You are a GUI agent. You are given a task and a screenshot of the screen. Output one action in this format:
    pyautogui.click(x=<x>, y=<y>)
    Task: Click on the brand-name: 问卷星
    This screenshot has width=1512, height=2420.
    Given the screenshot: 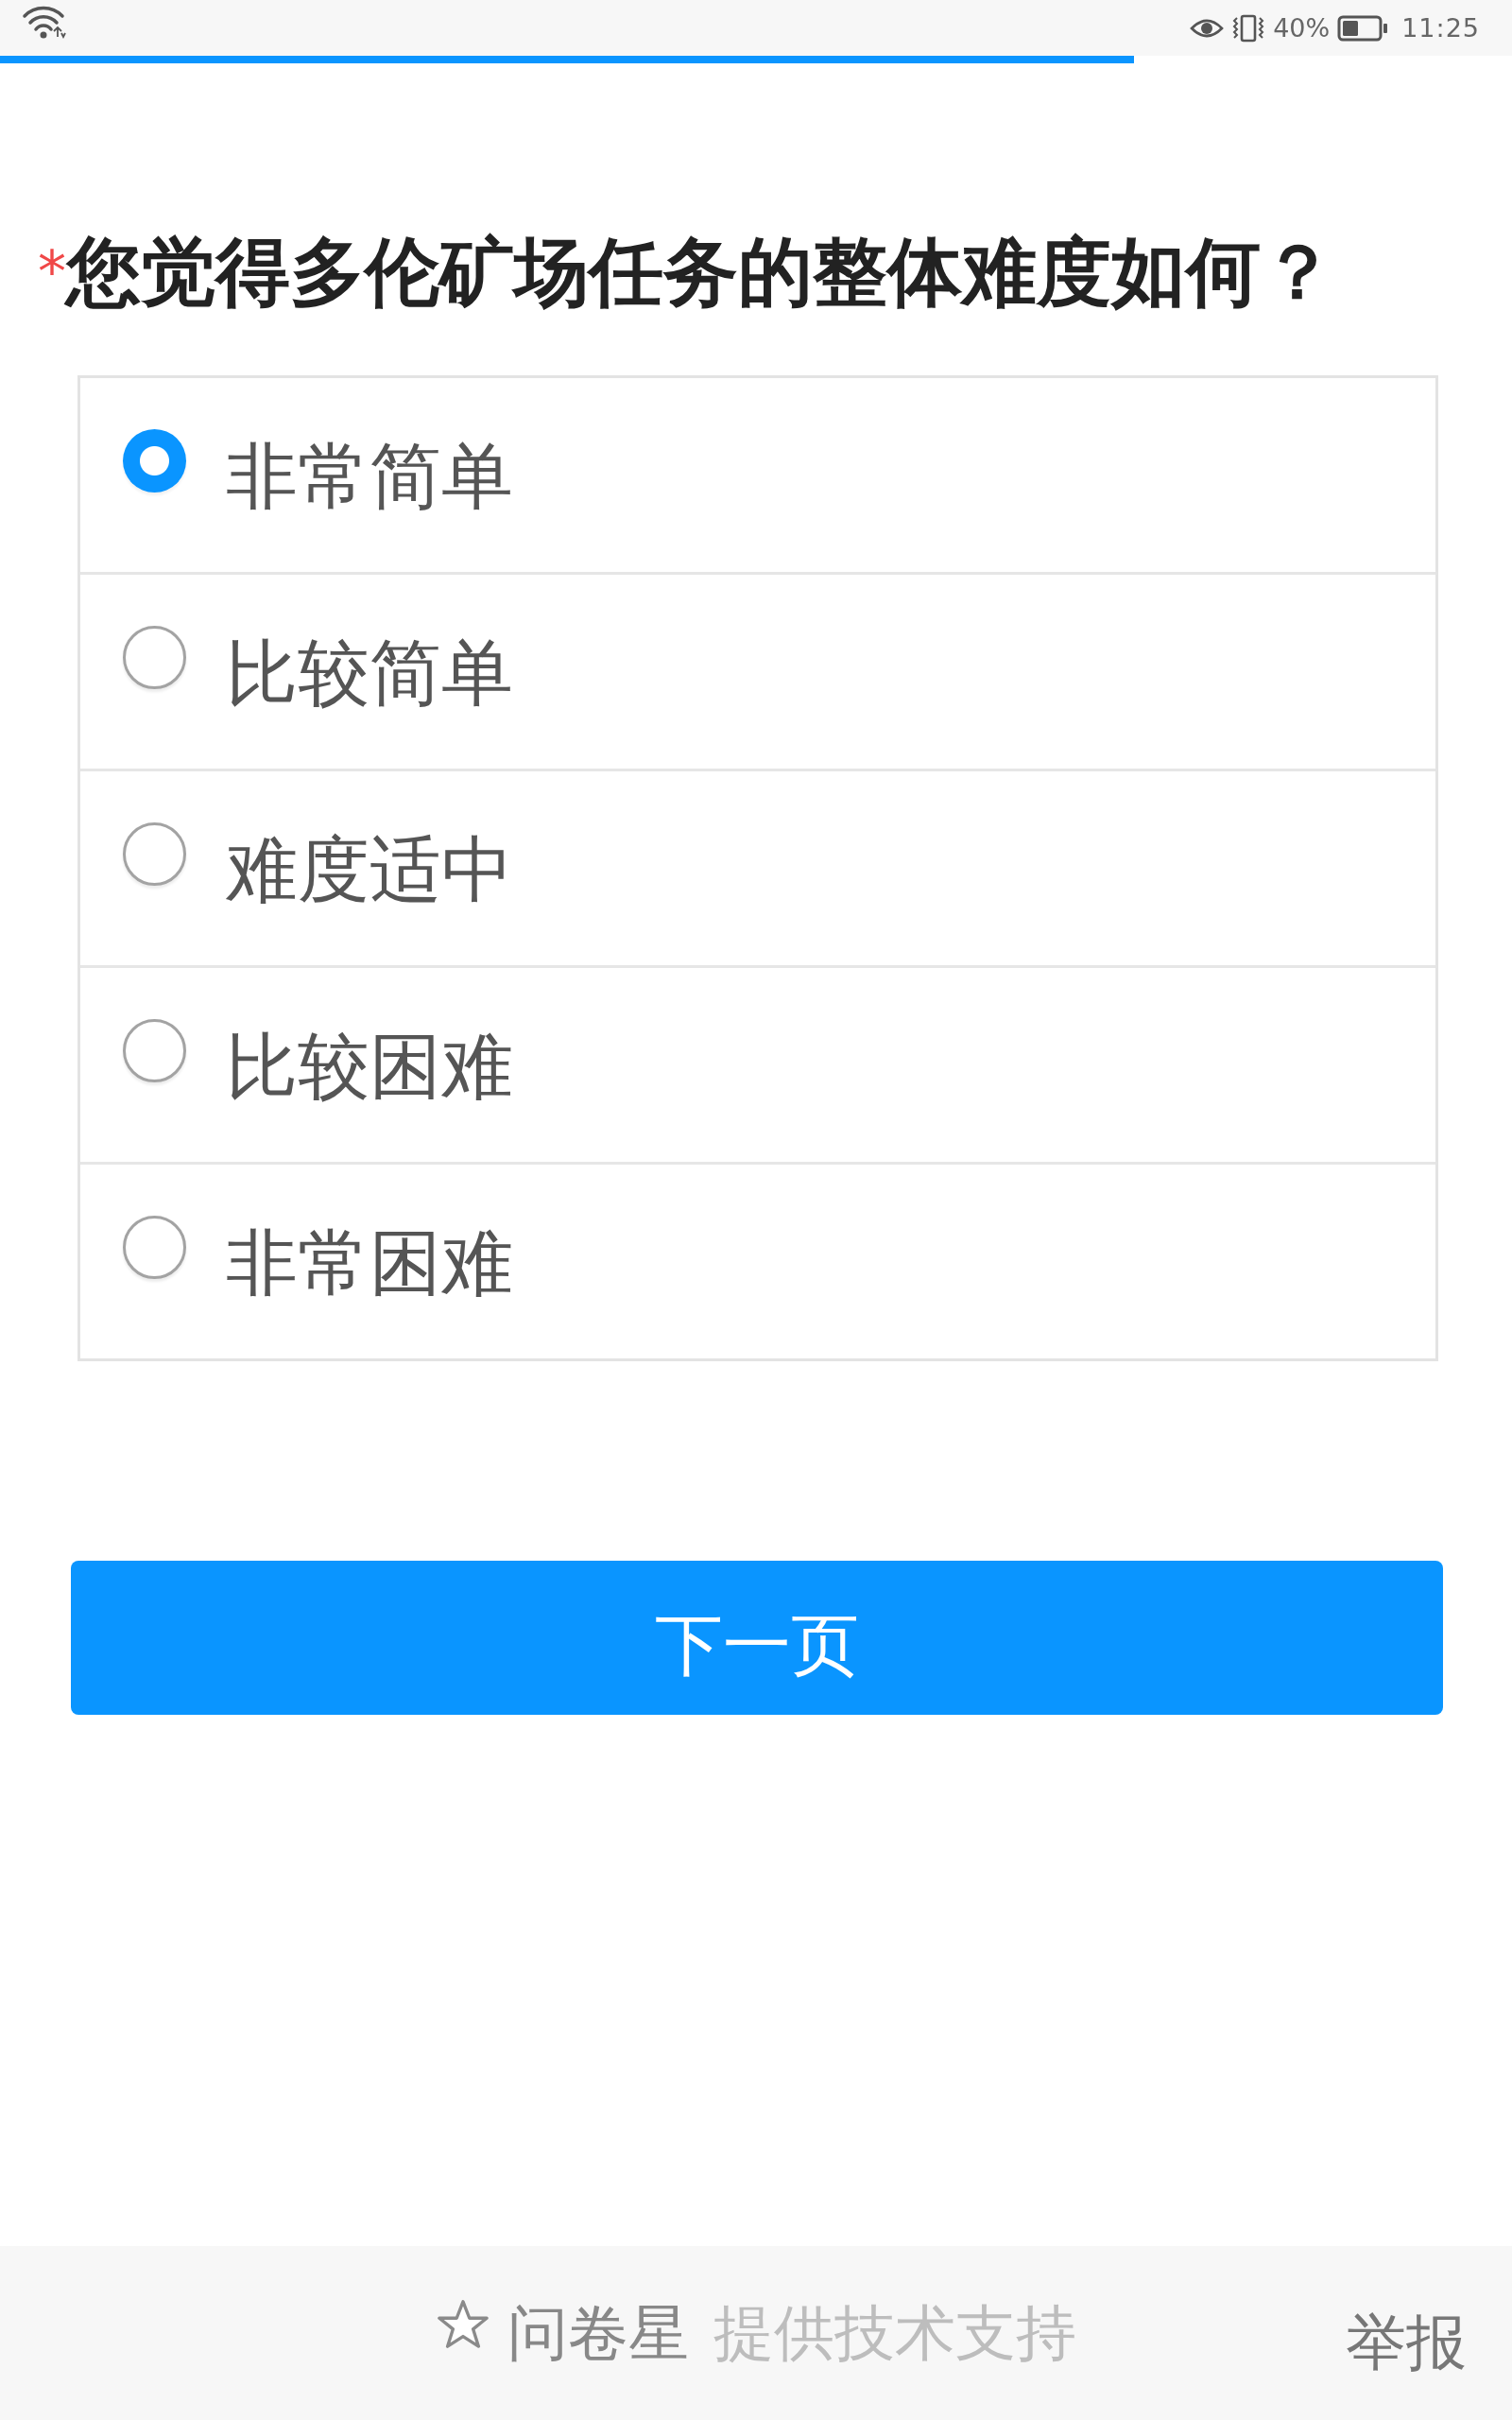 What is the action you would take?
    pyautogui.click(x=598, y=2333)
    